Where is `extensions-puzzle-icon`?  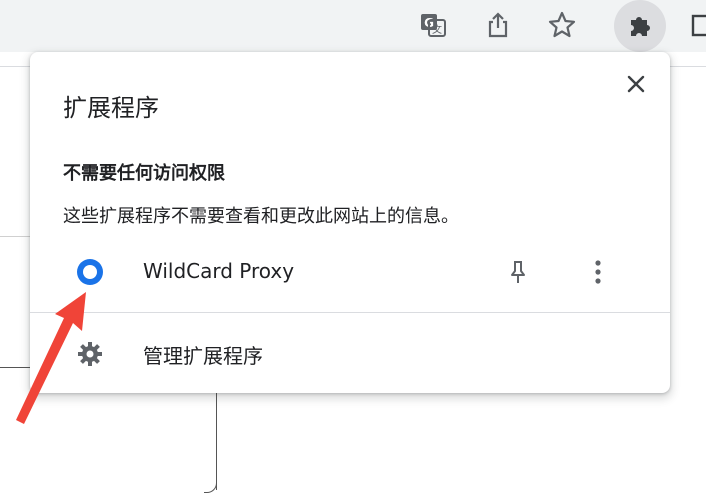 extensions-puzzle-icon is located at coordinates (640, 26).